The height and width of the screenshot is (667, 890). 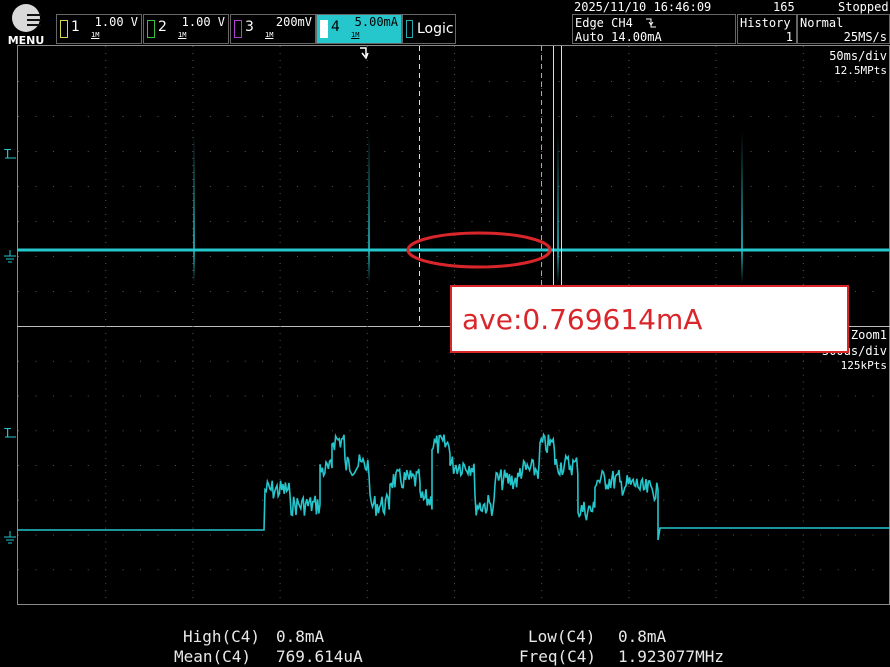 What do you see at coordinates (582, 319) in the screenshot?
I see `annotation-text: ave:0.769614mA` at bounding box center [582, 319].